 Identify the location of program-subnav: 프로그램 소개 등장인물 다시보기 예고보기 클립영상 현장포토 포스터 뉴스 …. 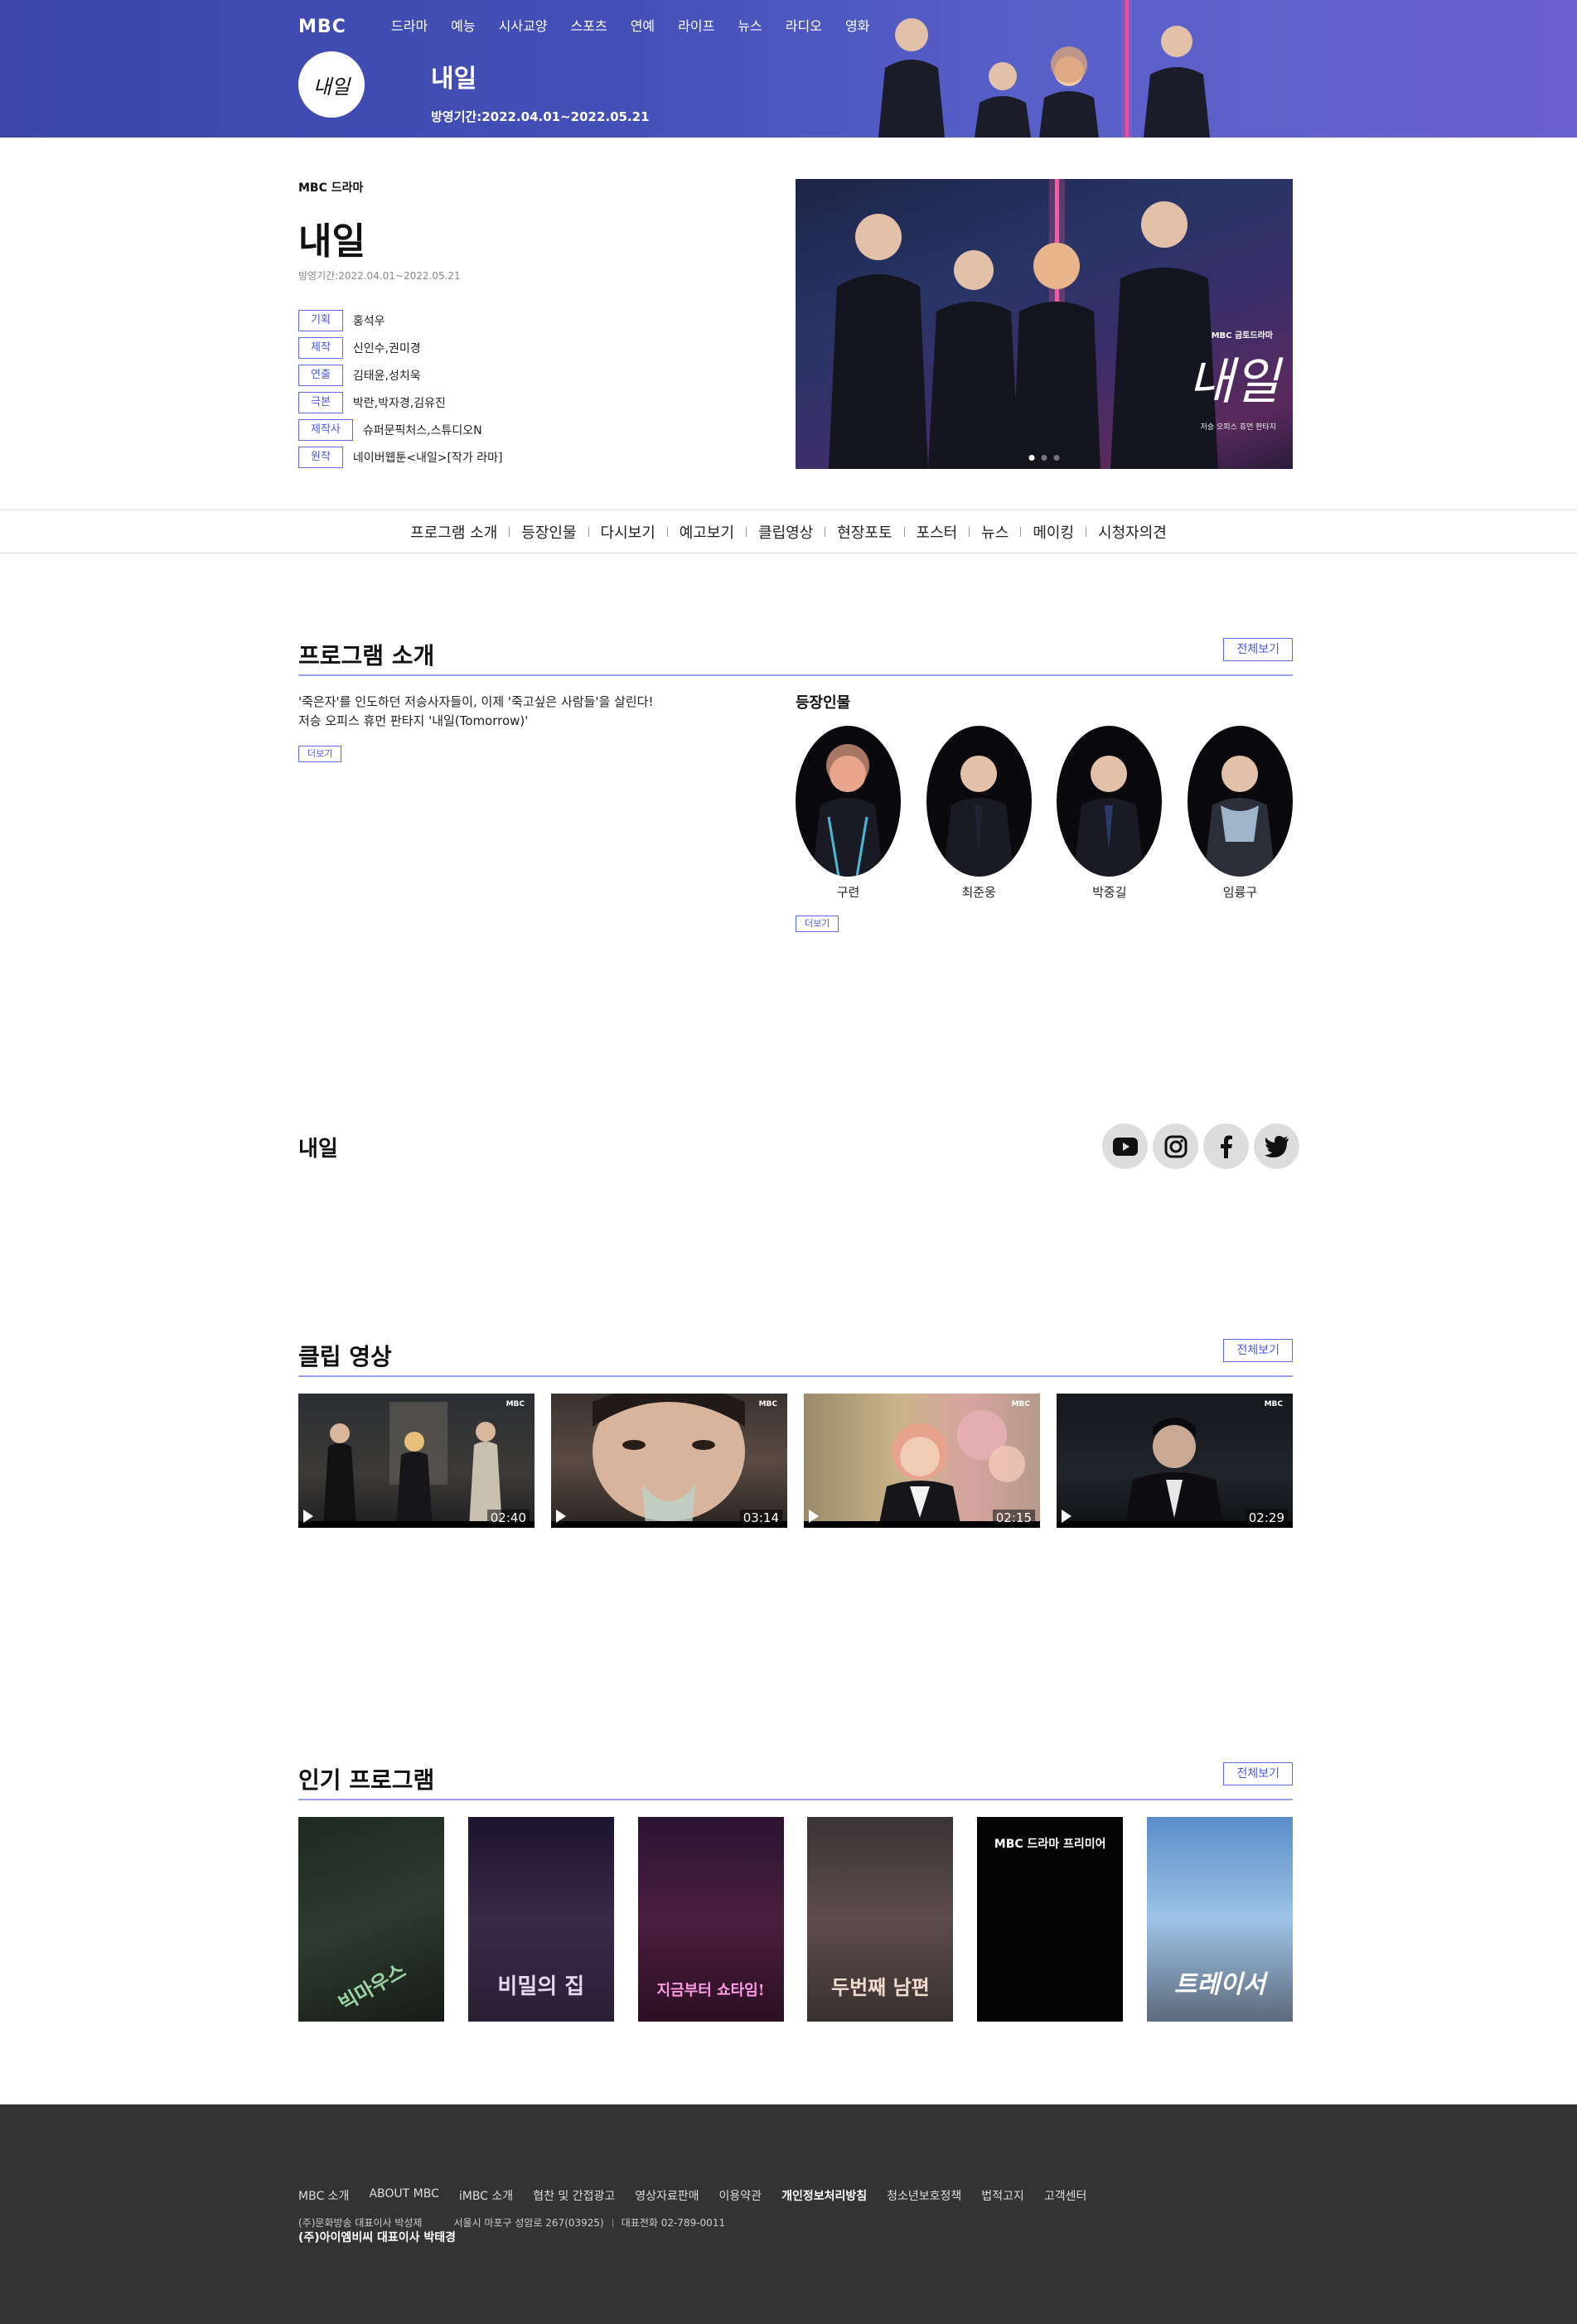
(788, 531).